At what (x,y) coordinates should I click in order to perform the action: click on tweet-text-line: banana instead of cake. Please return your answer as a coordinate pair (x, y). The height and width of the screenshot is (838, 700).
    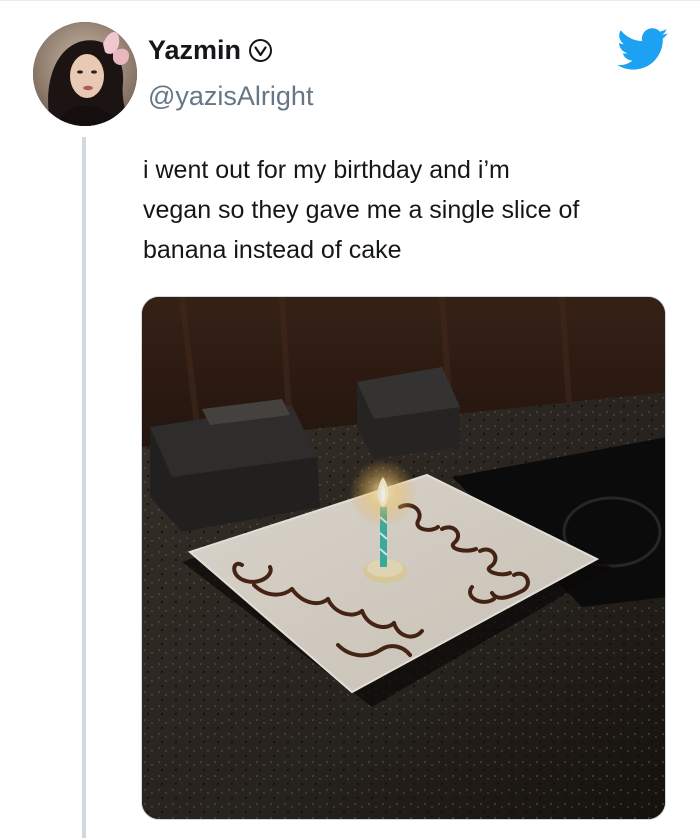
    Looking at the image, I should click on (272, 250).